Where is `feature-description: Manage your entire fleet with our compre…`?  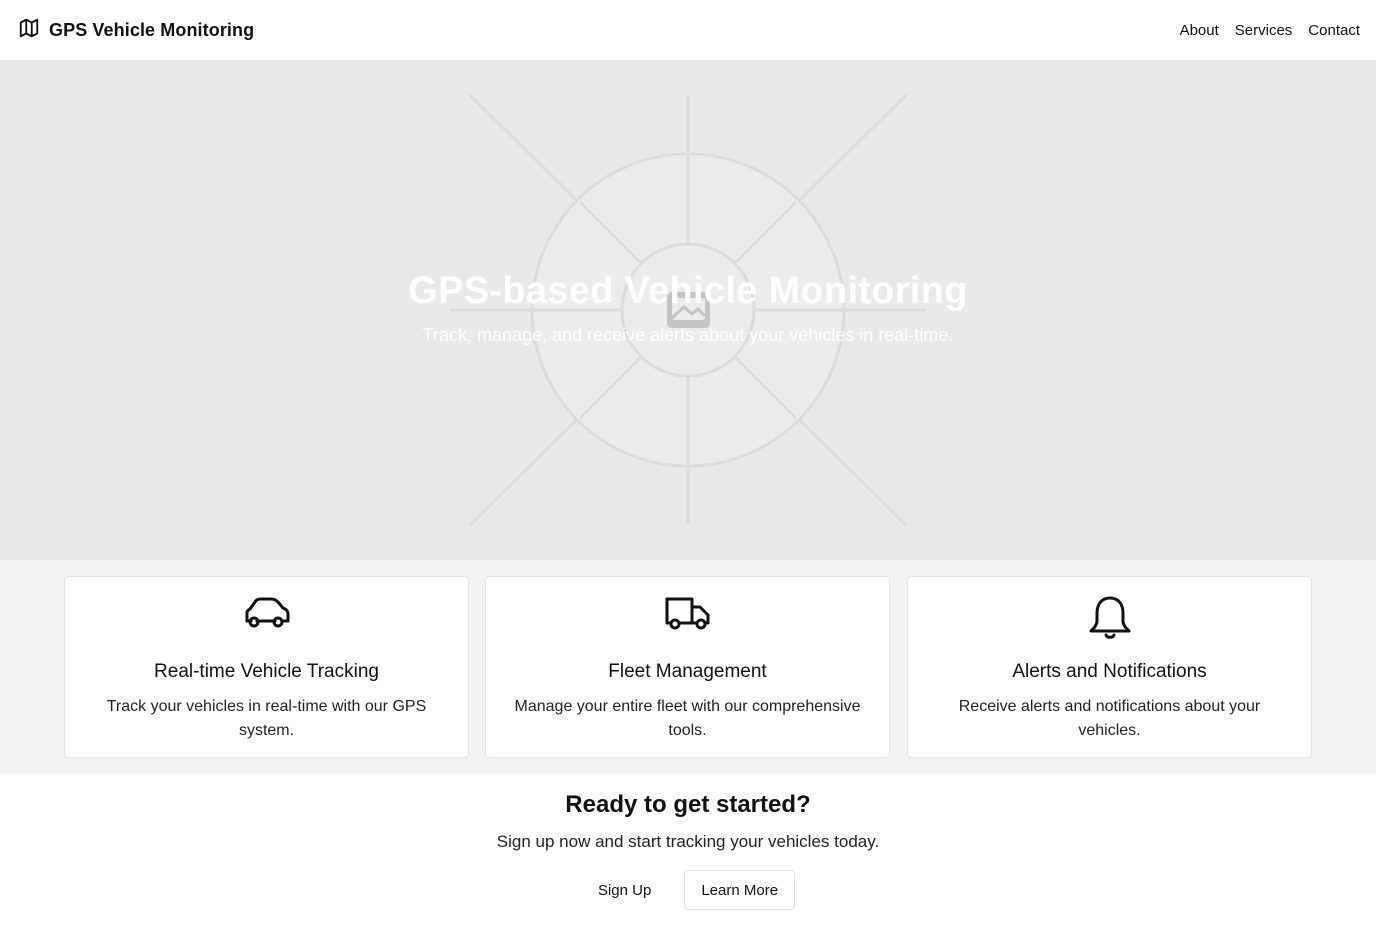
feature-description: Manage your entire fleet with our compre… is located at coordinates (687, 718).